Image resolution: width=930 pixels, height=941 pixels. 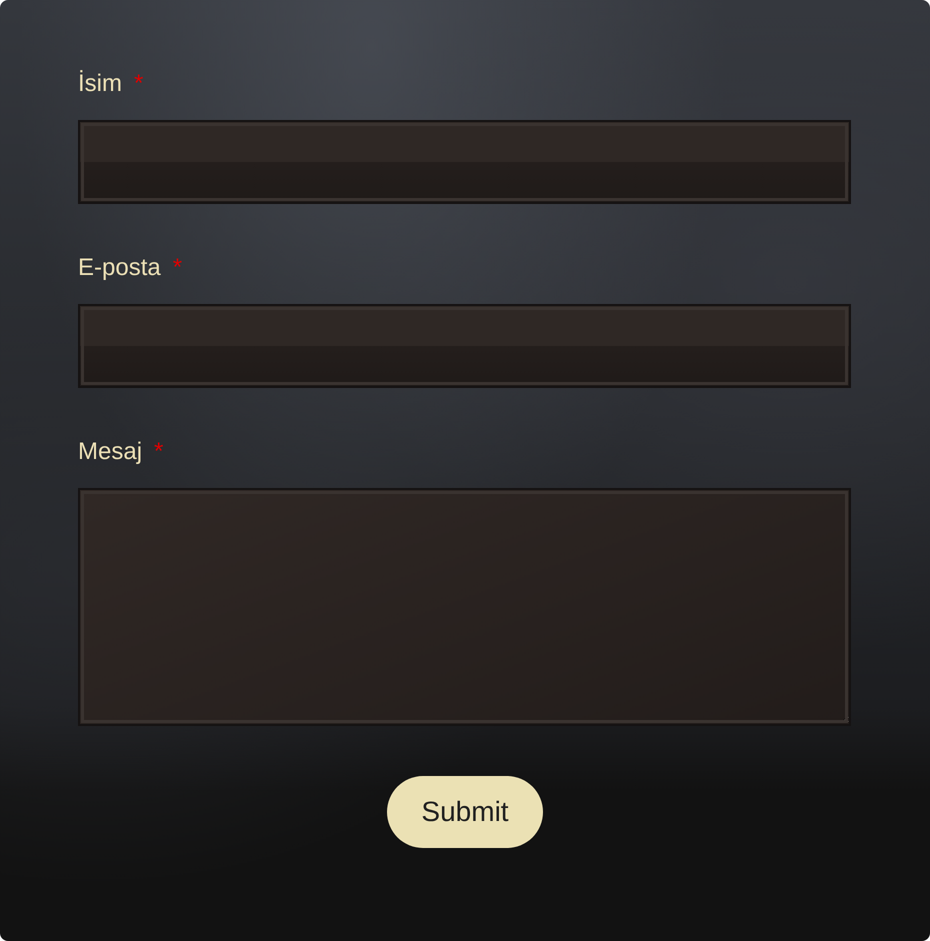 What do you see at coordinates (119, 268) in the screenshot?
I see `field-label: E-posta` at bounding box center [119, 268].